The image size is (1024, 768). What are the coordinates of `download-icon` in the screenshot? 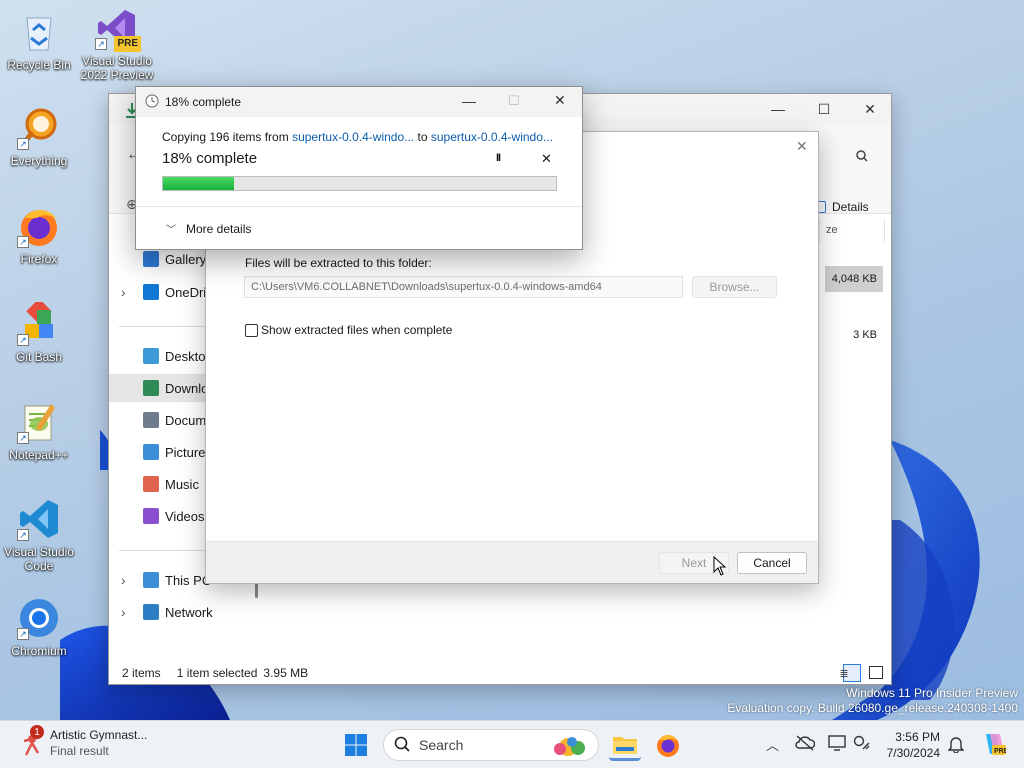 It's located at (151, 388).